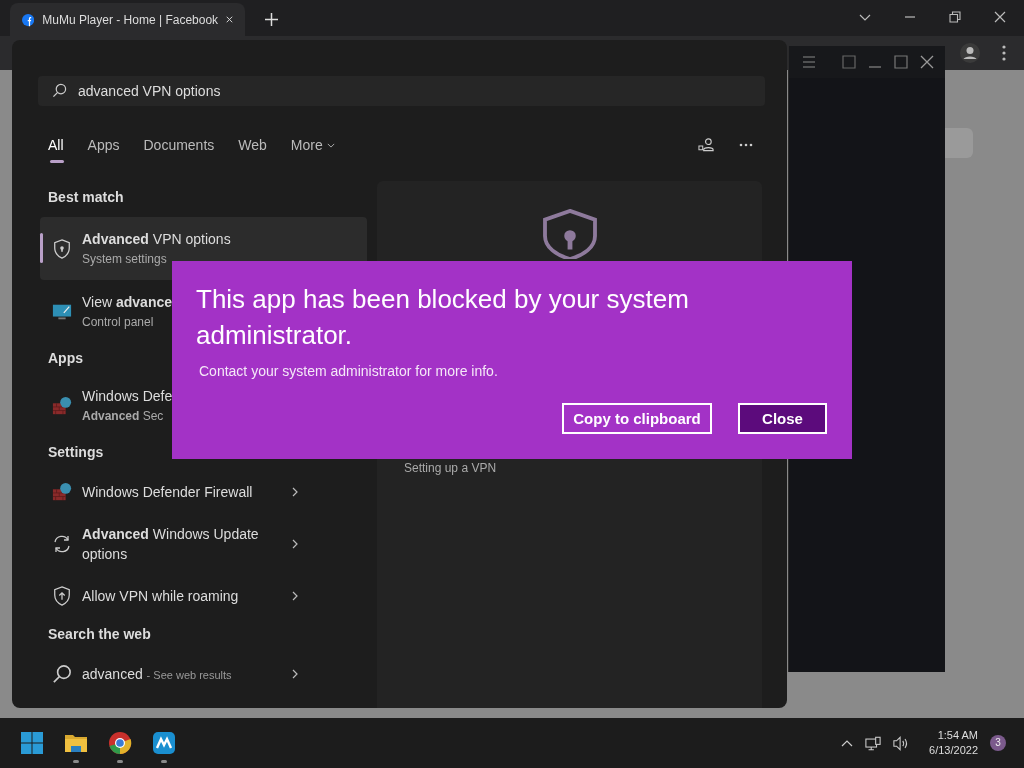 The image size is (1024, 768). Describe the element at coordinates (127, 396) in the screenshot. I see `result-title: Windows Defe` at that location.